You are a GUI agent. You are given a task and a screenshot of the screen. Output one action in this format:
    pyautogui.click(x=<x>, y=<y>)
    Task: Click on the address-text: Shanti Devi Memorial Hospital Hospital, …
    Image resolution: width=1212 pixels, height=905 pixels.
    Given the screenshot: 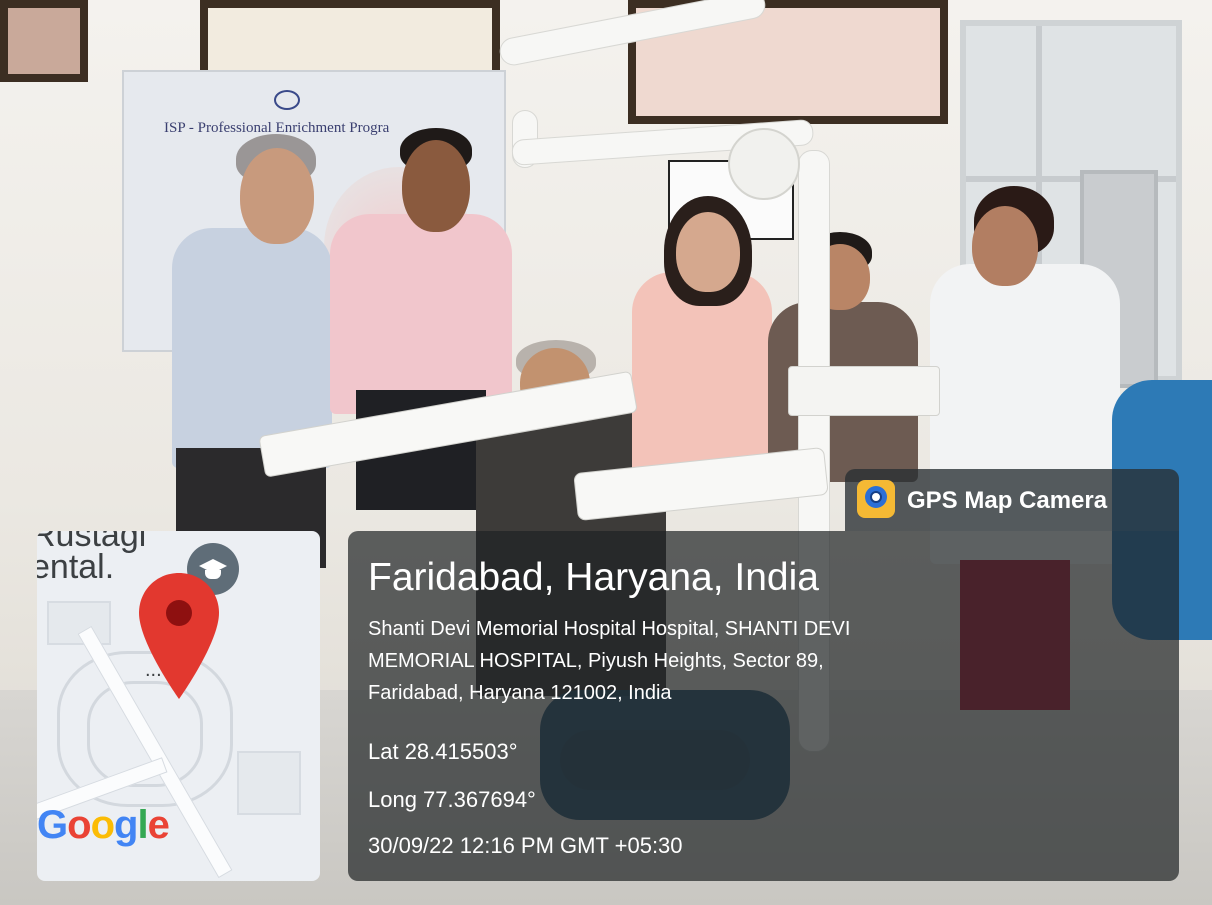 What is the action you would take?
    pyautogui.click(x=753, y=661)
    